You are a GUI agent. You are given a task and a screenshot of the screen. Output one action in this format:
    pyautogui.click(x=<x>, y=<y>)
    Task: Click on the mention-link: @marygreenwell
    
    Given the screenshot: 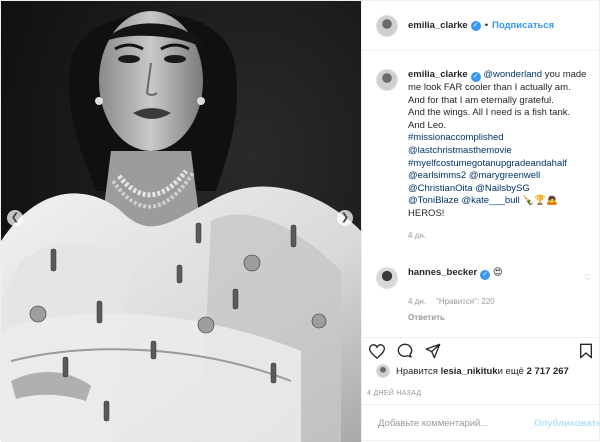 What is the action you would take?
    pyautogui.click(x=504, y=175)
    